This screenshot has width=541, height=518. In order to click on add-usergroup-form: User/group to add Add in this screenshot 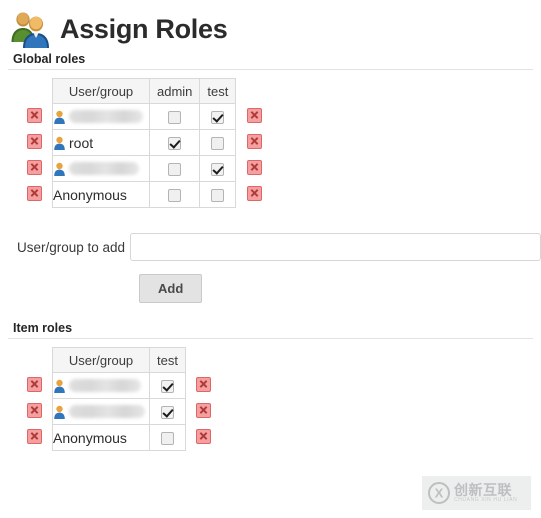, I will do `click(270, 268)`.